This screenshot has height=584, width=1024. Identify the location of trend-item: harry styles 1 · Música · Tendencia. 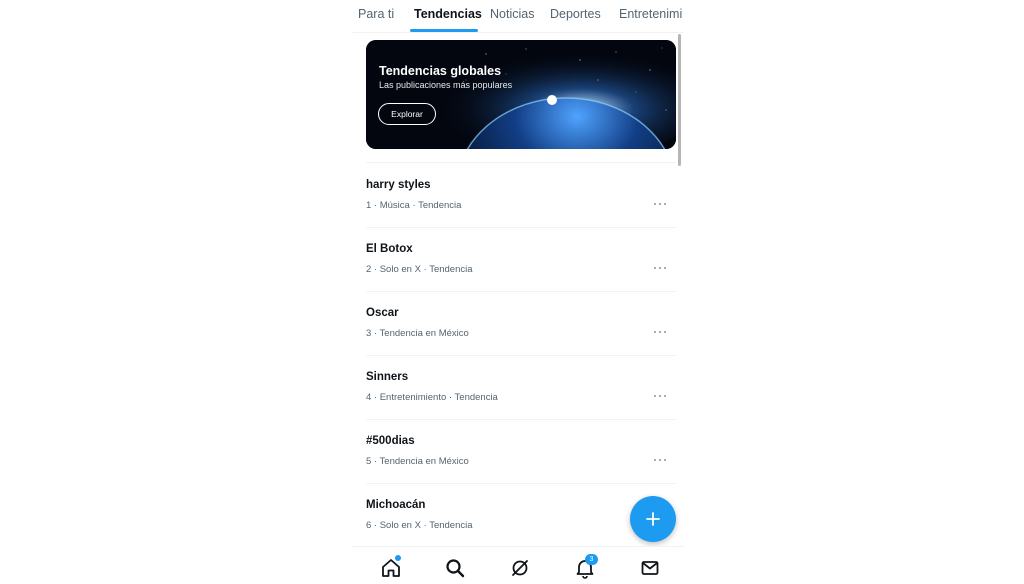
(521, 195).